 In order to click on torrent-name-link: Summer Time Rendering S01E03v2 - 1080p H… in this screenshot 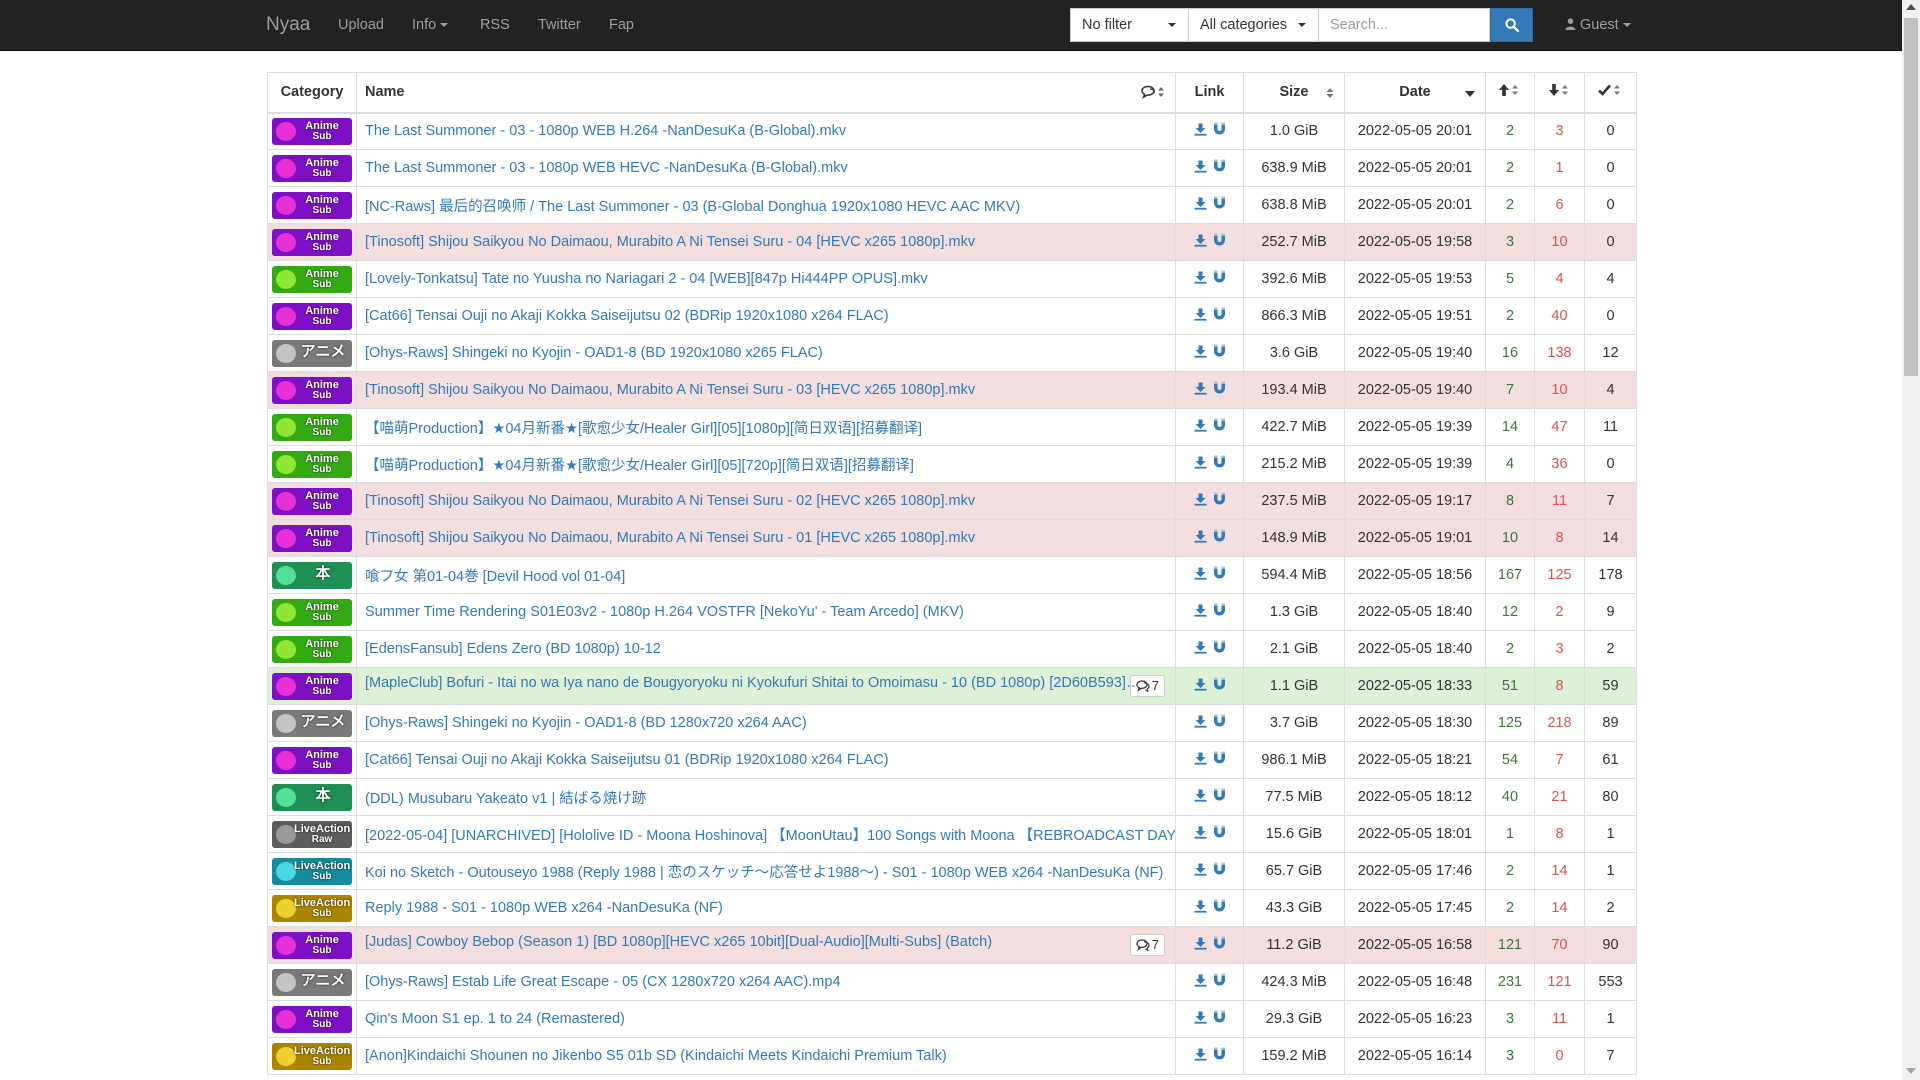, I will do `click(664, 612)`.